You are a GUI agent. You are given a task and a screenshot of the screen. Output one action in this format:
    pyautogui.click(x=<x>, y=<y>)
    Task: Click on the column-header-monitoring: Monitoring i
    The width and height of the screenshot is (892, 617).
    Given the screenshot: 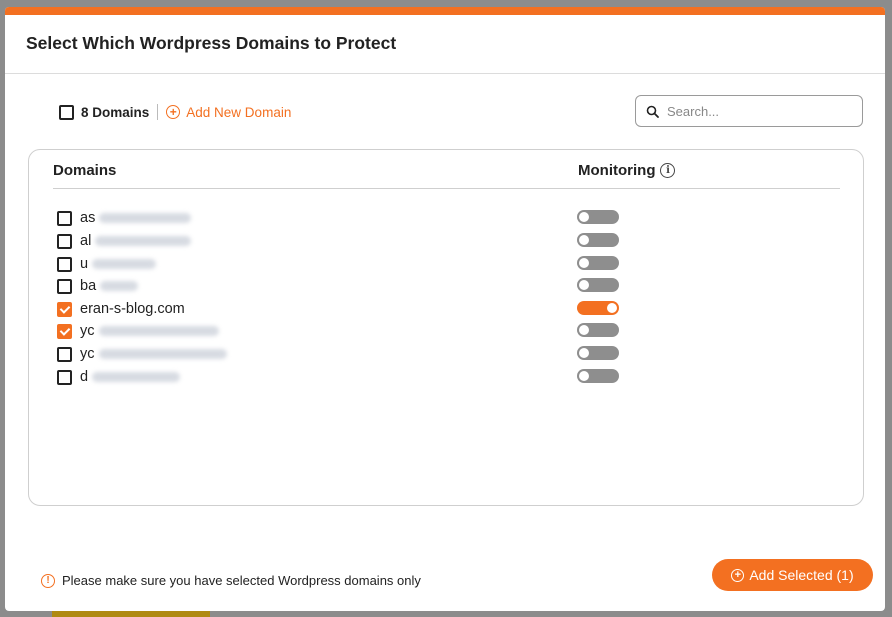 What is the action you would take?
    pyautogui.click(x=627, y=170)
    